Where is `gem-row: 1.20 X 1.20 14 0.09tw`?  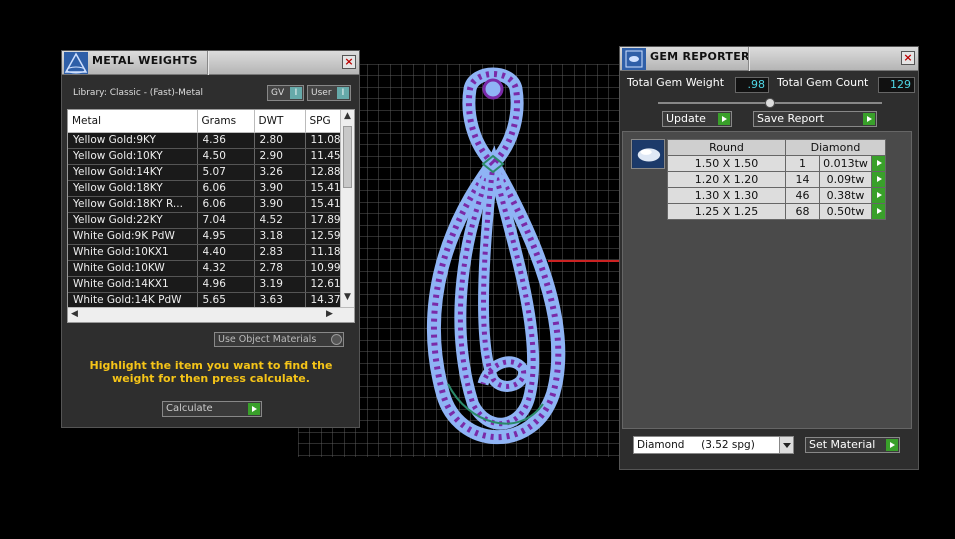 gem-row: 1.20 X 1.20 14 0.09tw is located at coordinates (776, 179).